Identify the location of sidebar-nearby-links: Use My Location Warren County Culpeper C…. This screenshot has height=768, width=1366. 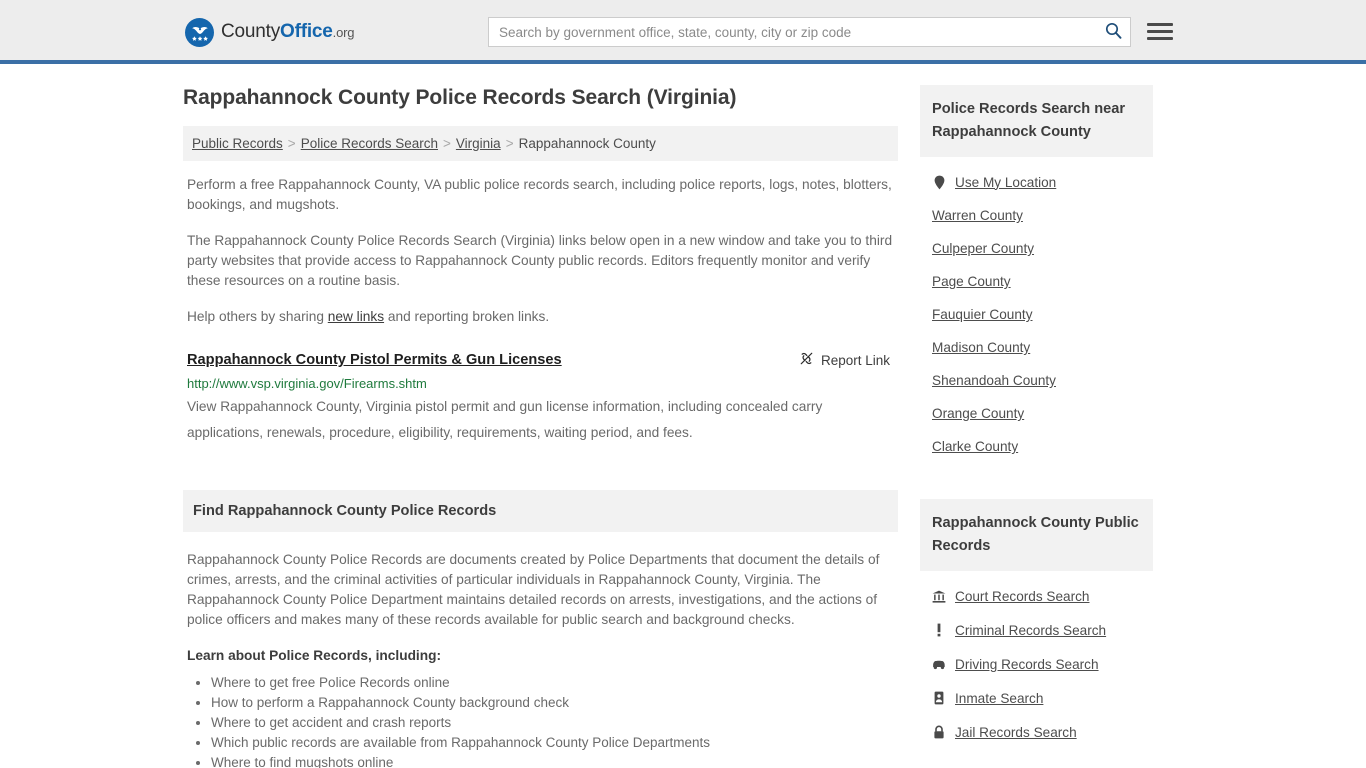
(1036, 310).